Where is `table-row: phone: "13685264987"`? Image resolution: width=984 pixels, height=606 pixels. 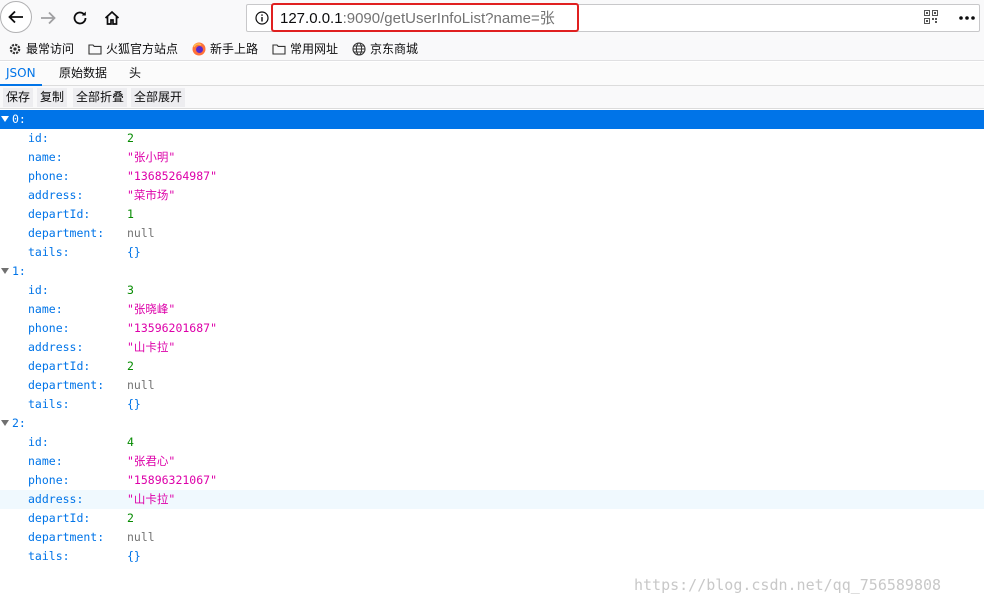 table-row: phone: "13685264987" is located at coordinates (492, 176).